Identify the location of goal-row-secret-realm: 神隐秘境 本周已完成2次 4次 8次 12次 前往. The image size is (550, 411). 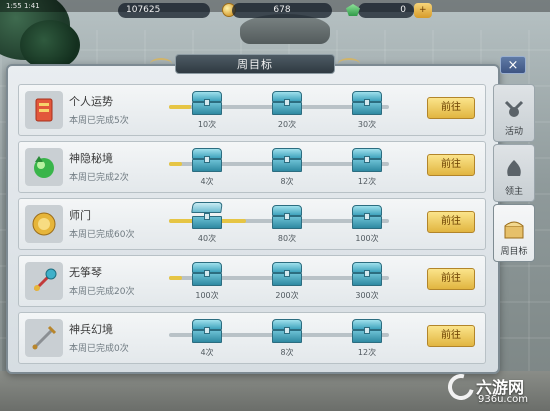
(252, 167).